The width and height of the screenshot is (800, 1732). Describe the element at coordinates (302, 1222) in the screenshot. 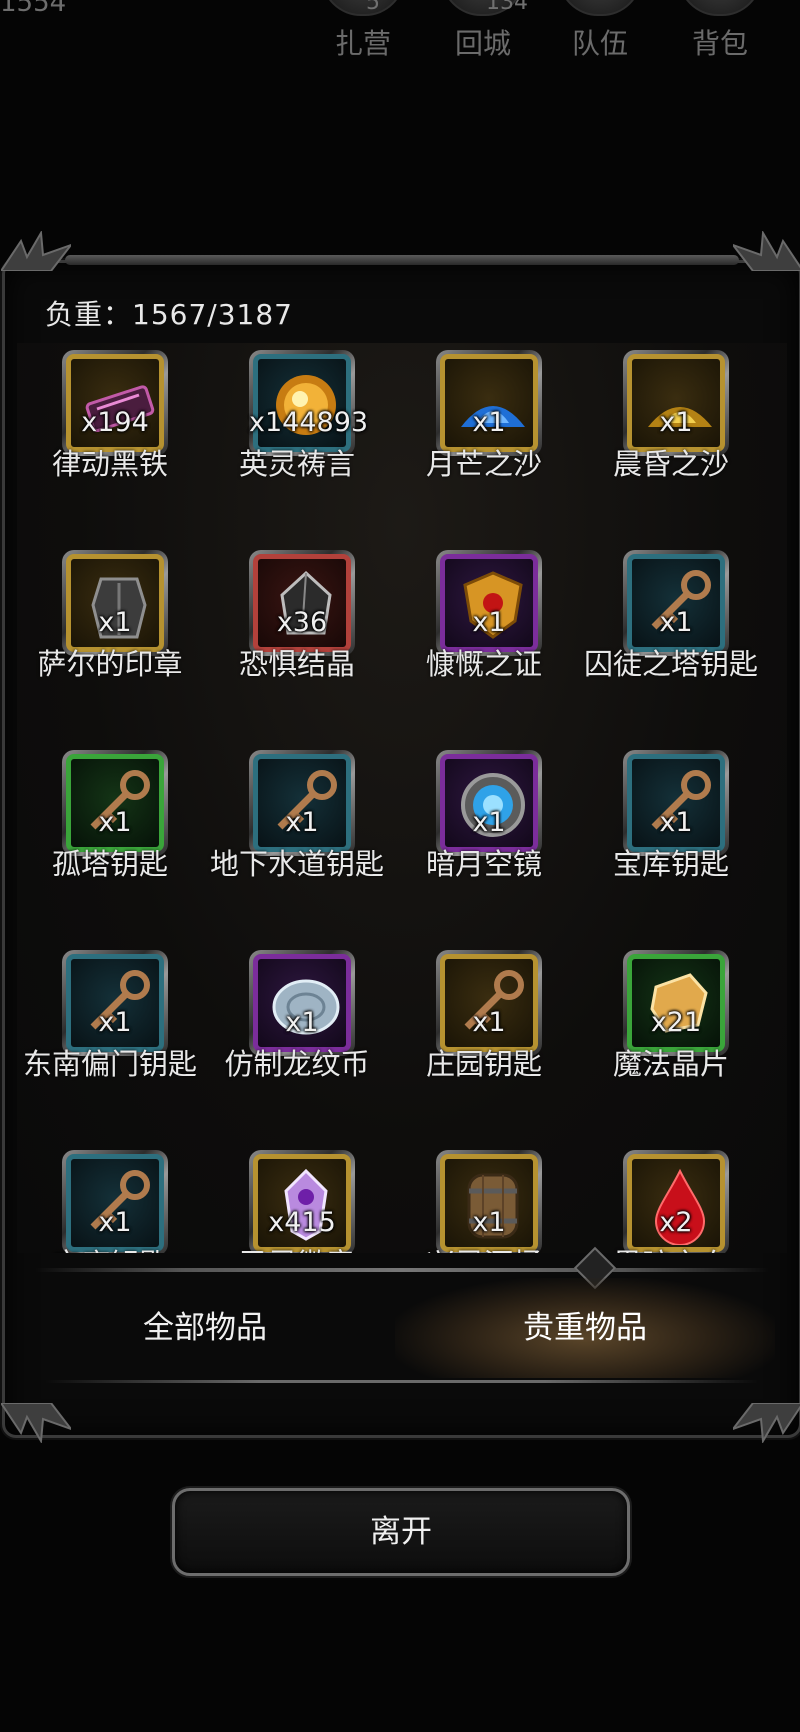

I see `item-quantity: x415` at that location.